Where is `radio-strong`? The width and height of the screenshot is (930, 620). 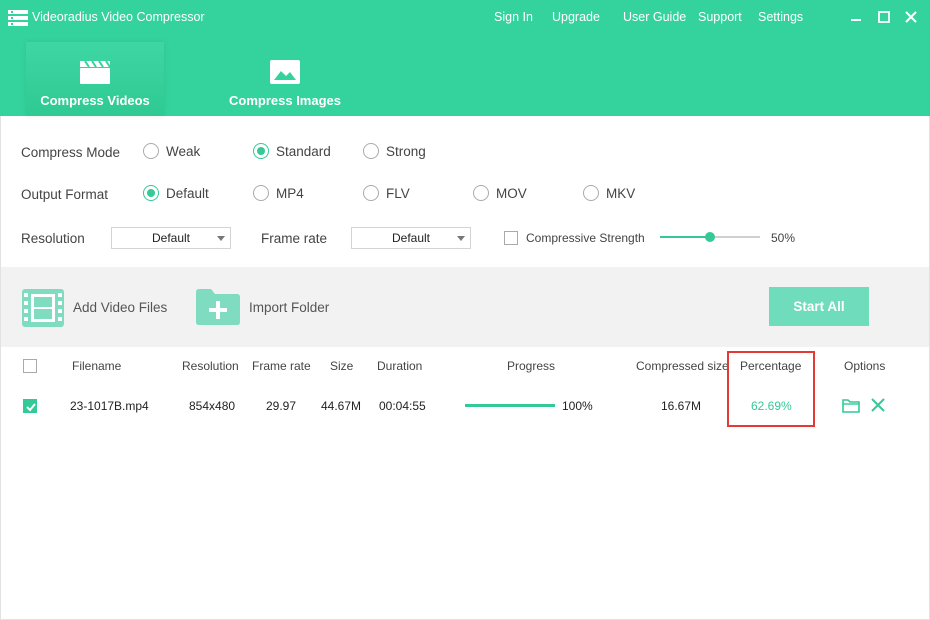
radio-strong is located at coordinates (371, 151).